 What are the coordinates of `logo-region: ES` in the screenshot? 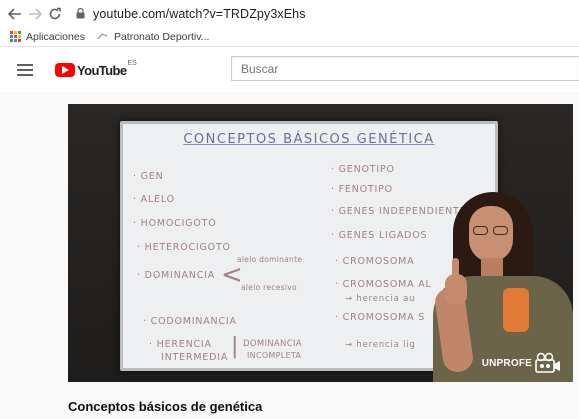 It's located at (132, 63).